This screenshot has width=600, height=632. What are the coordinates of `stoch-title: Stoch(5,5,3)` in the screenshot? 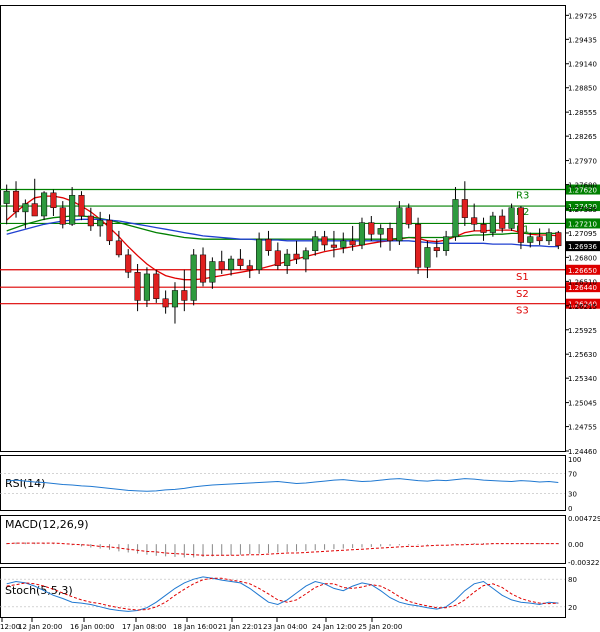 It's located at (39, 590).